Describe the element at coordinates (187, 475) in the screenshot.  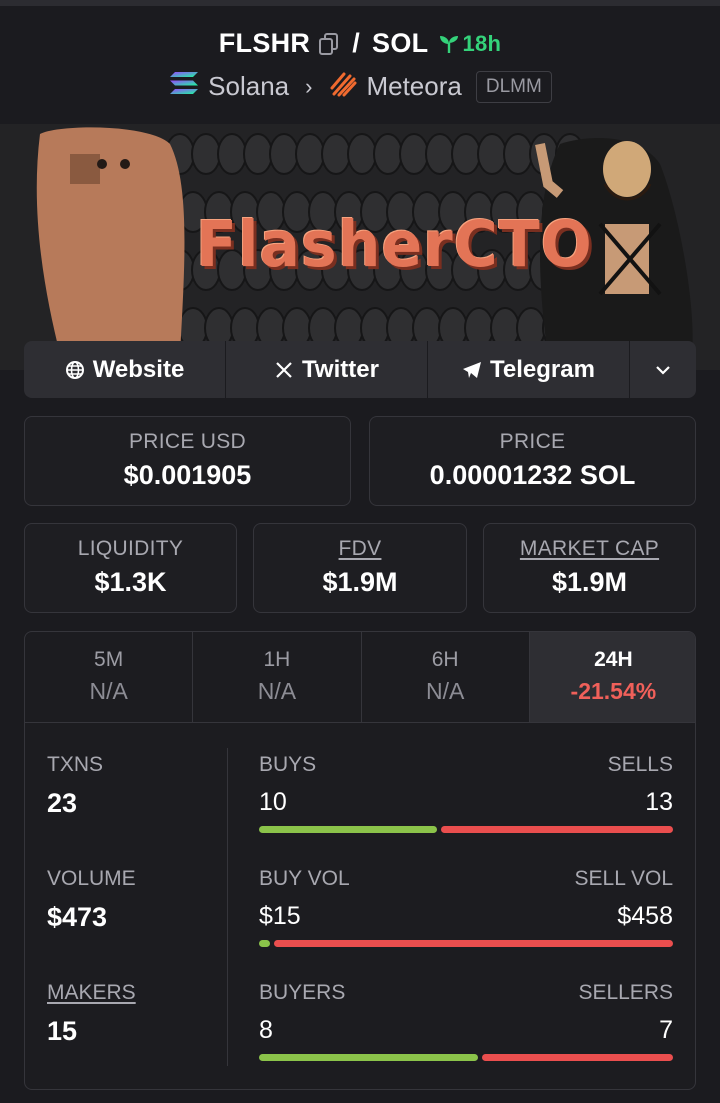
I see `price-usd-value: $0.001905` at that location.